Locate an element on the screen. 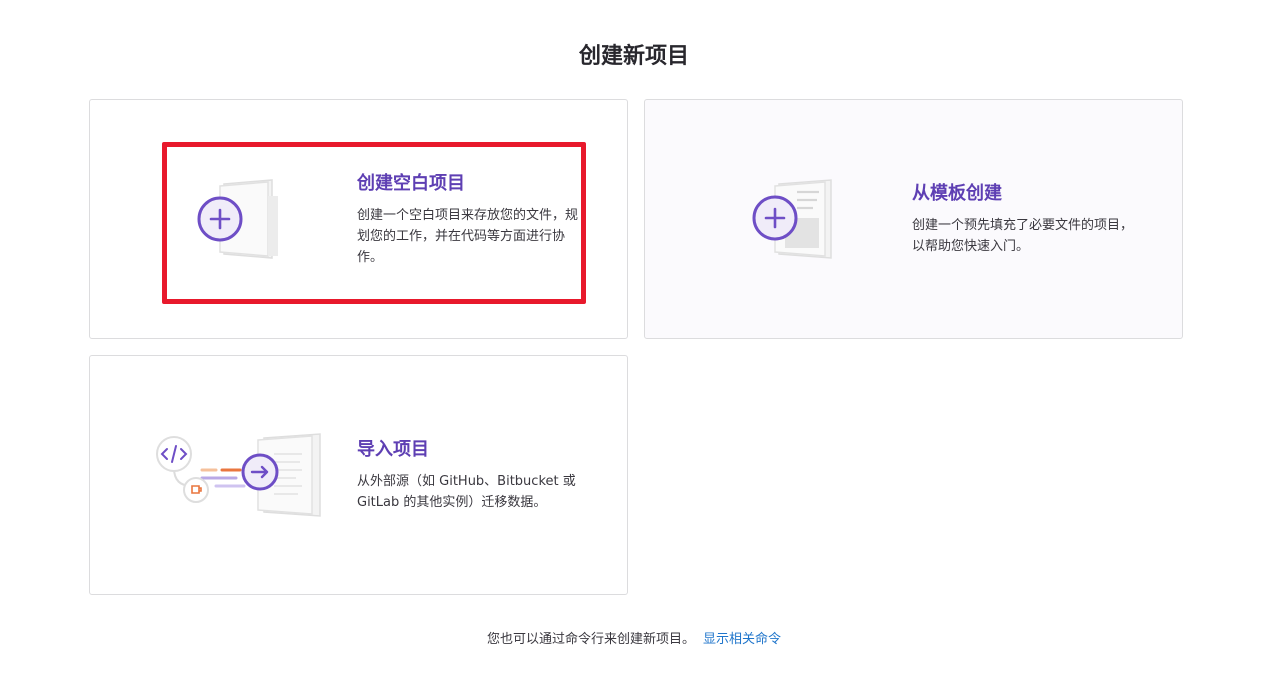 The image size is (1268, 683). card-description: 创建一个空白项目来存放您的文件，规划您的工作，并在代码等方面进行协作。 is located at coordinates (468, 236).